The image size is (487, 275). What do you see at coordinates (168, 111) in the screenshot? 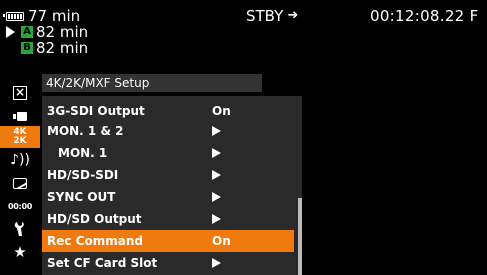
I see `menu-item-3g-sdi-output: 3G-SDI Output On` at bounding box center [168, 111].